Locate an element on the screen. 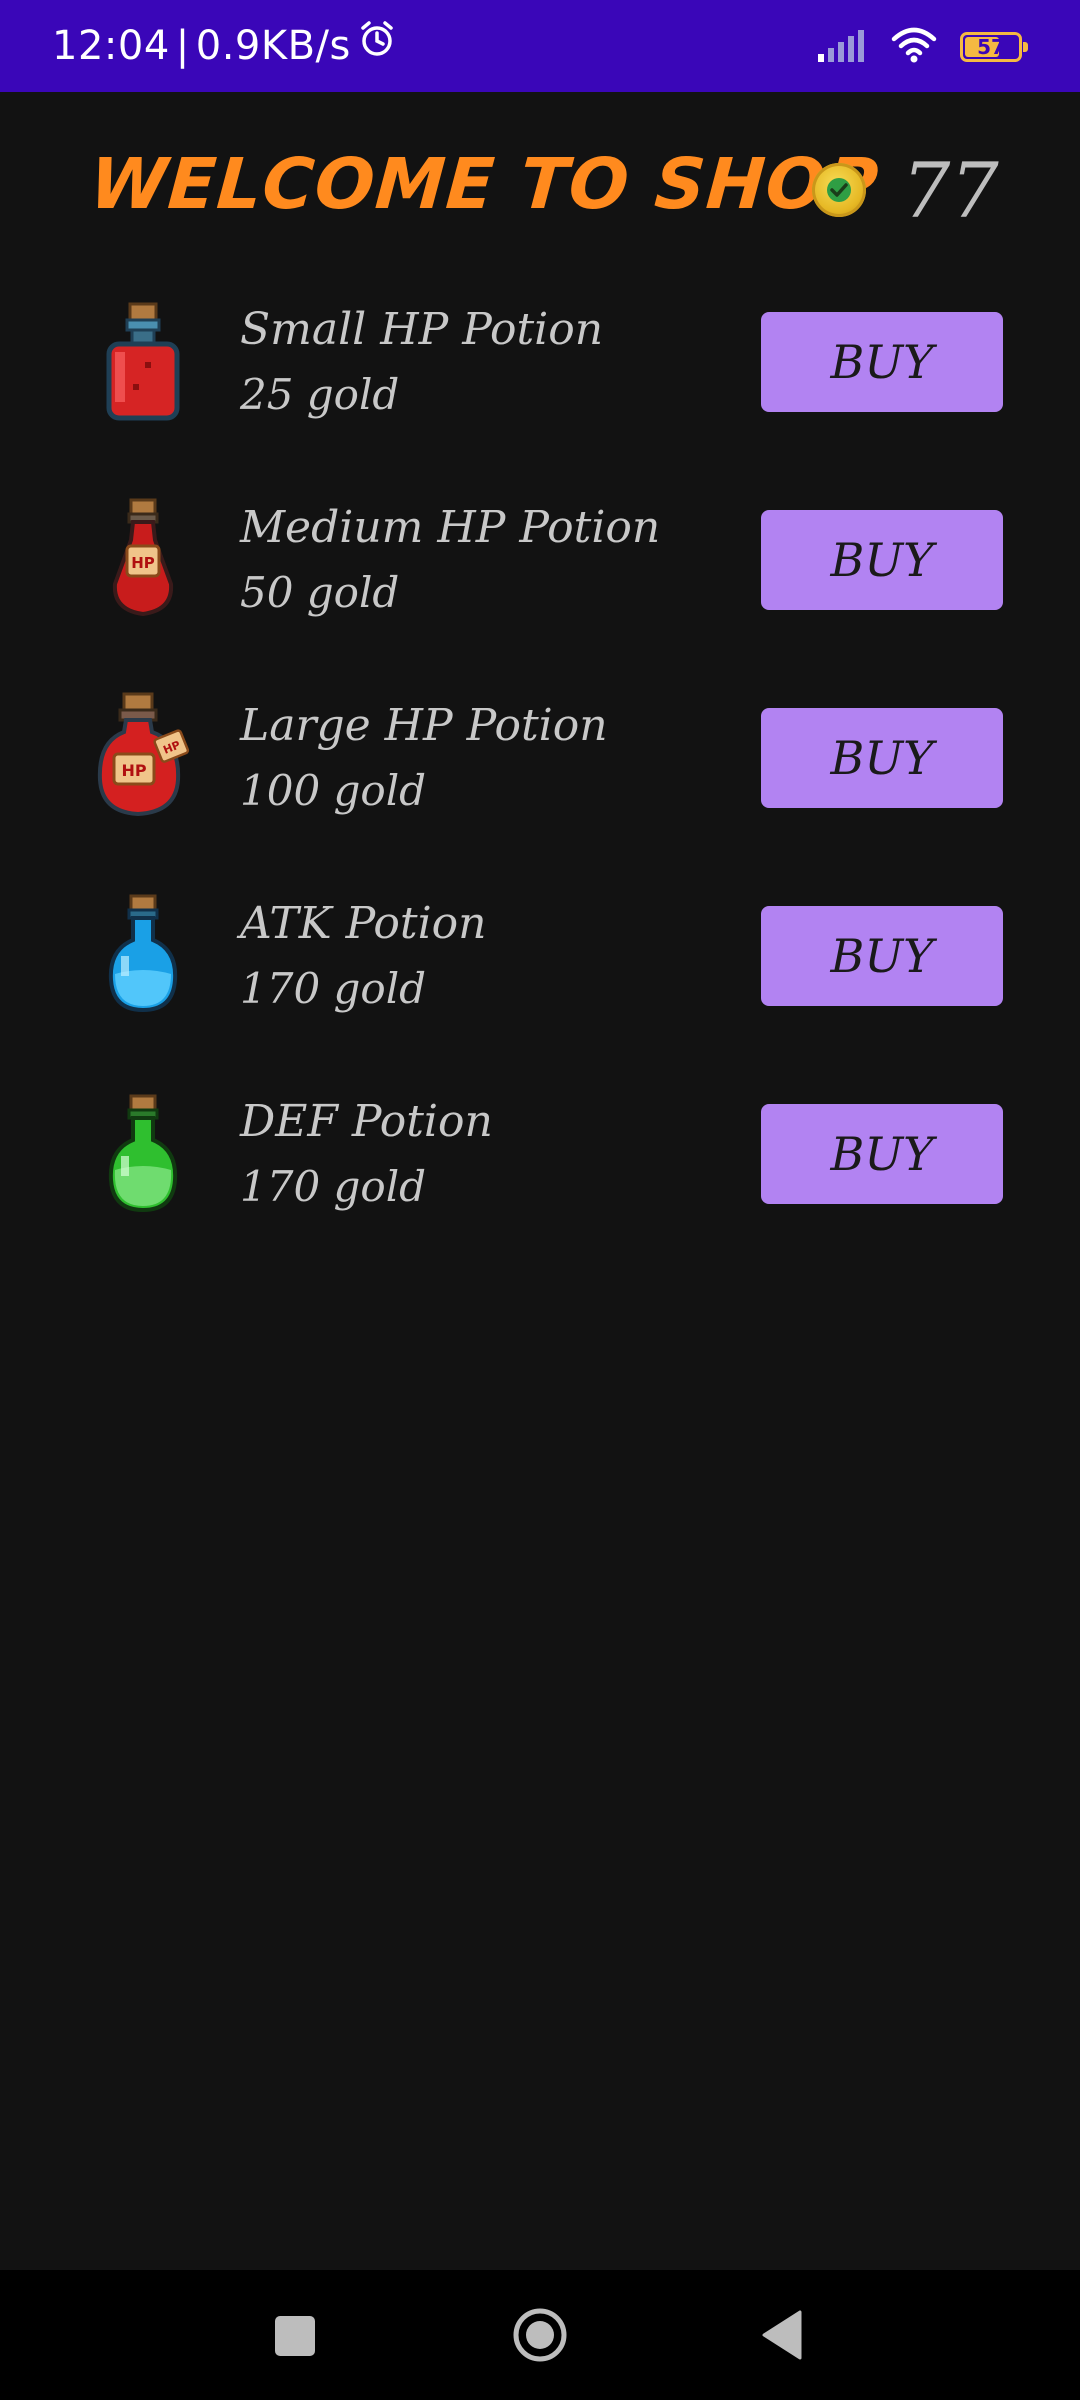  shop-item-medium-hp-potion: HP Medium HP Potion 50 gold BUY is located at coordinates (540, 589).